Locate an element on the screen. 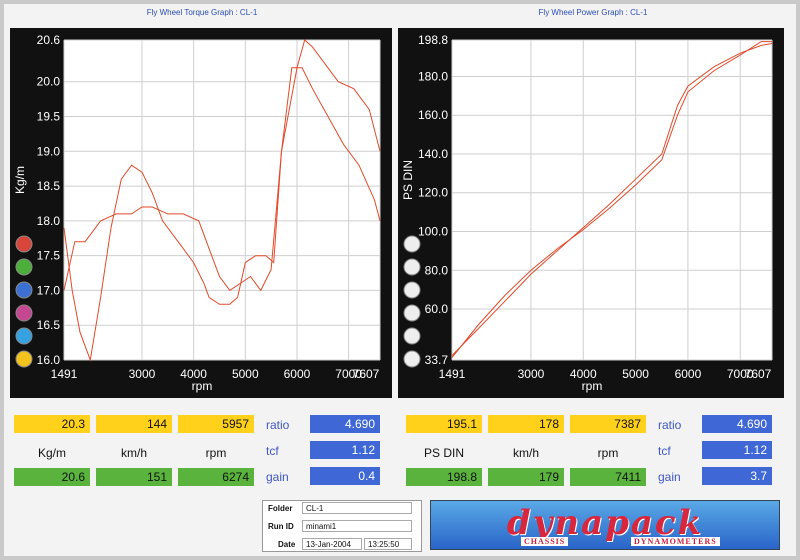 The width and height of the screenshot is (800, 560). power-xtick-label: 6000 is located at coordinates (688, 374).